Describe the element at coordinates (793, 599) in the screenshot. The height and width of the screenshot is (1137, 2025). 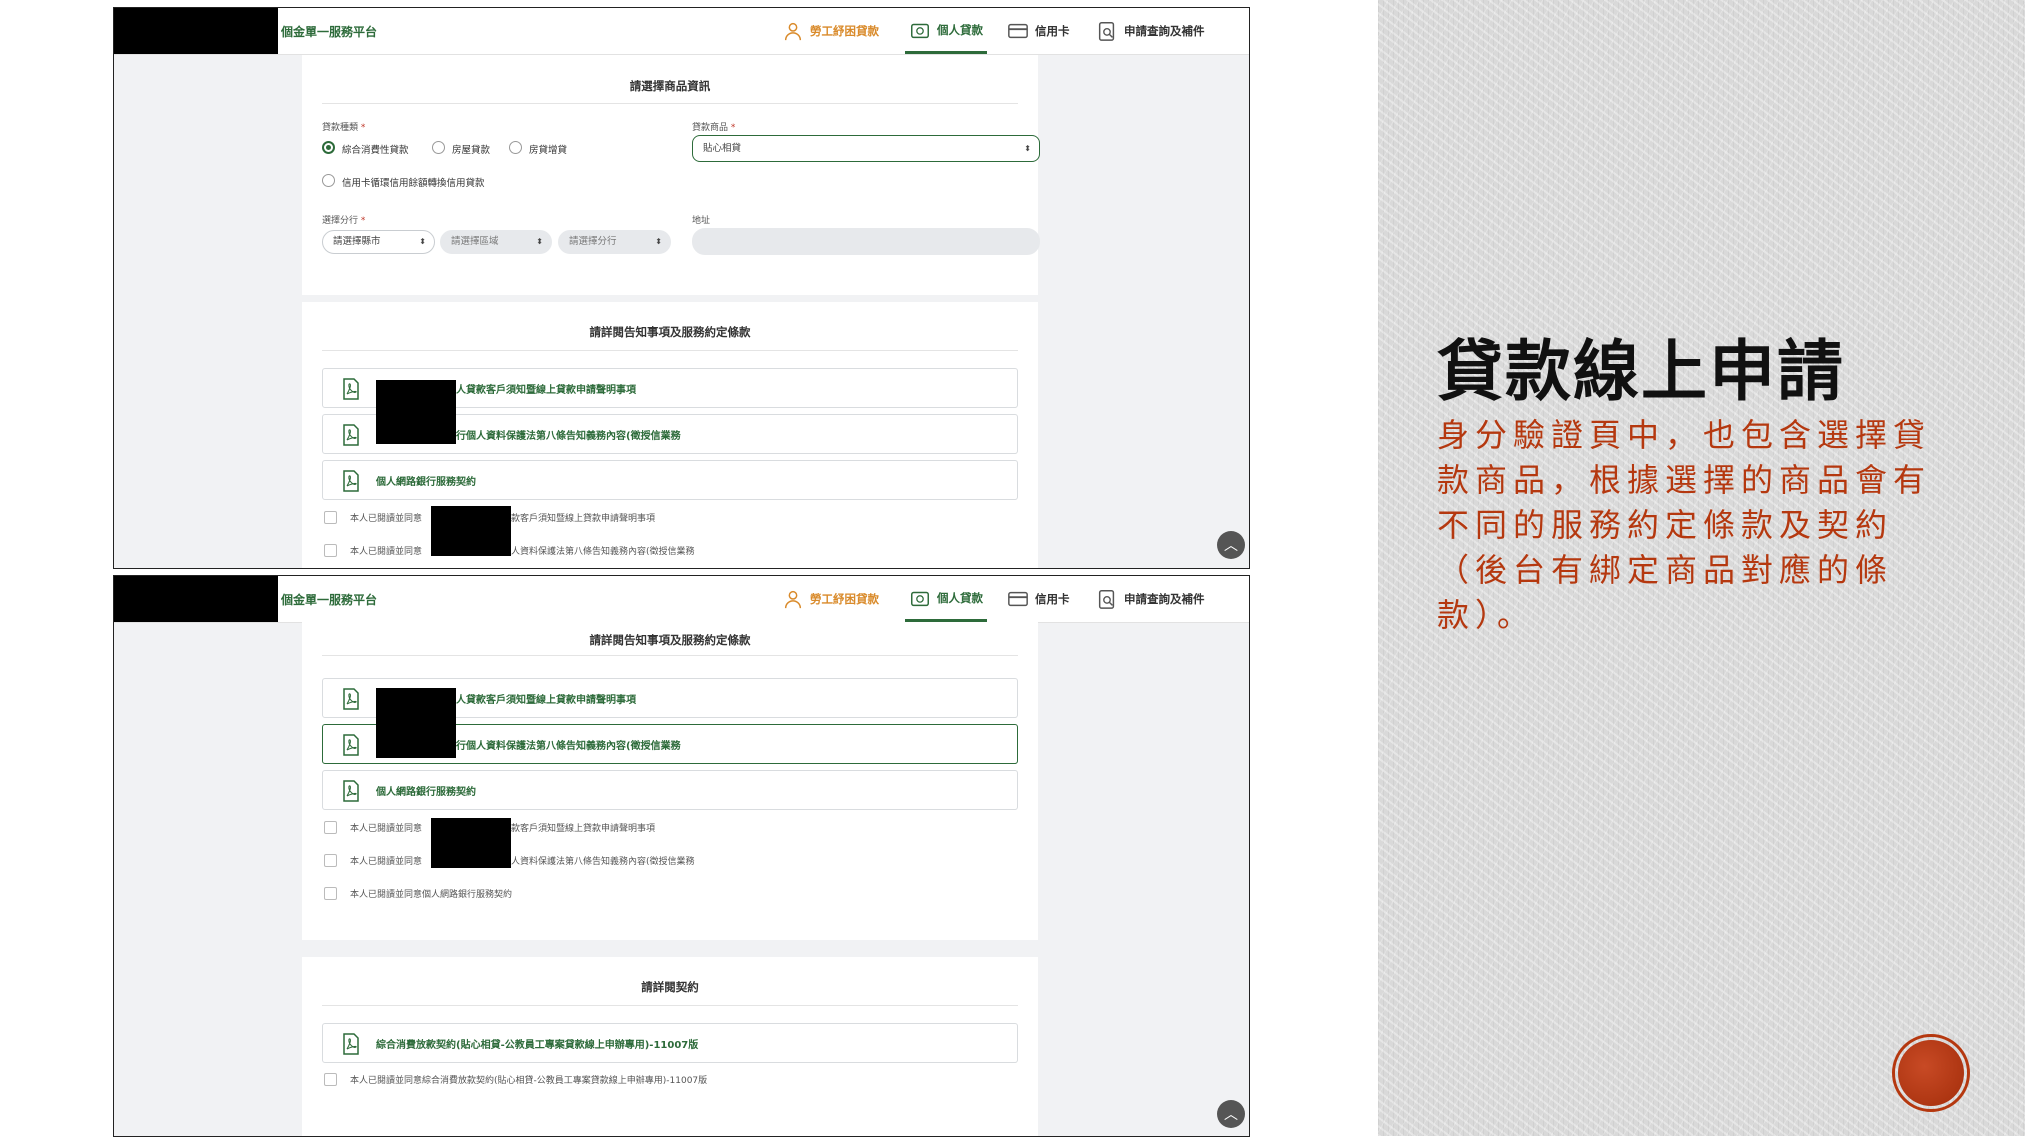
I see `worker-icon` at that location.